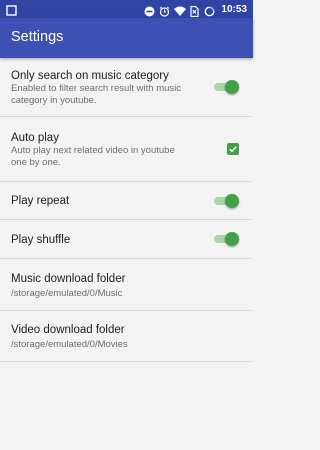  I want to click on music-category-switch, so click(226, 87).